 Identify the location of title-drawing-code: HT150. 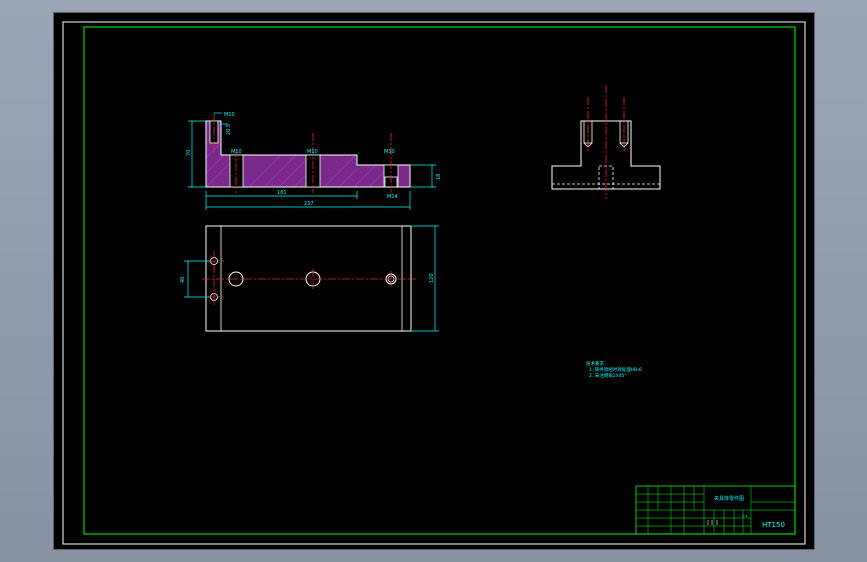
(773, 525).